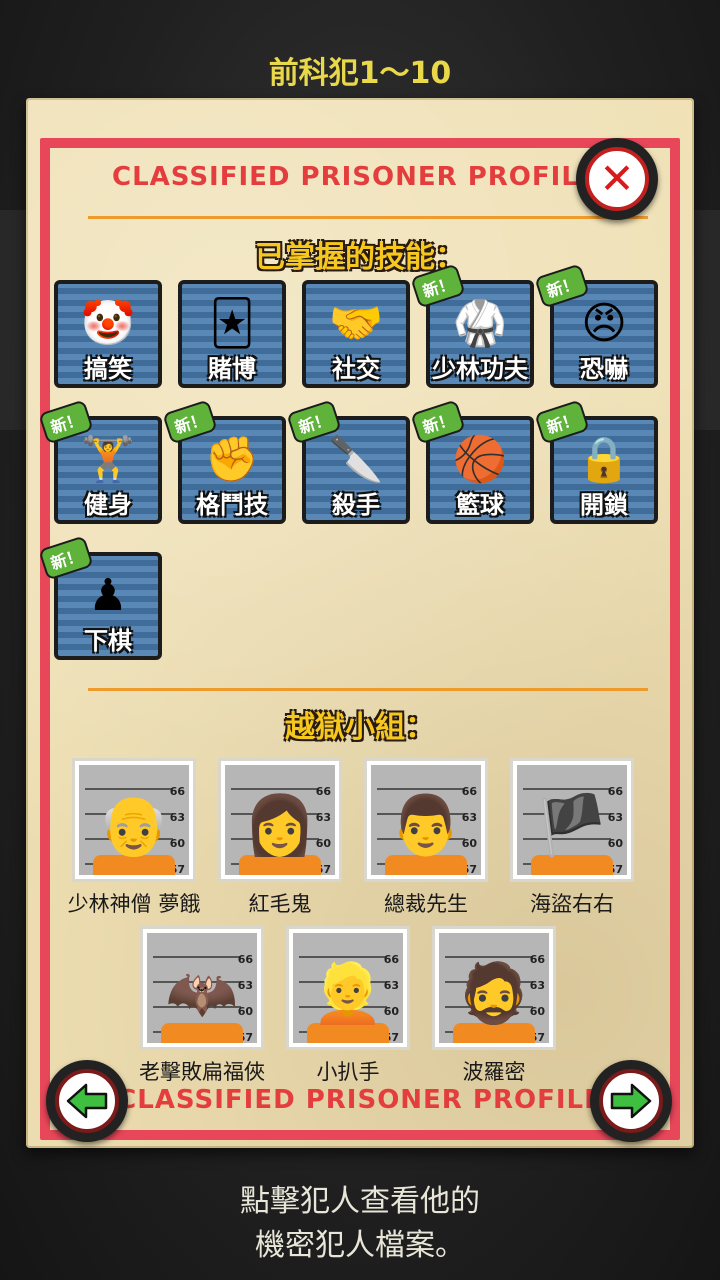  Describe the element at coordinates (494, 1072) in the screenshot. I see `crew-name: 波羅密` at that location.